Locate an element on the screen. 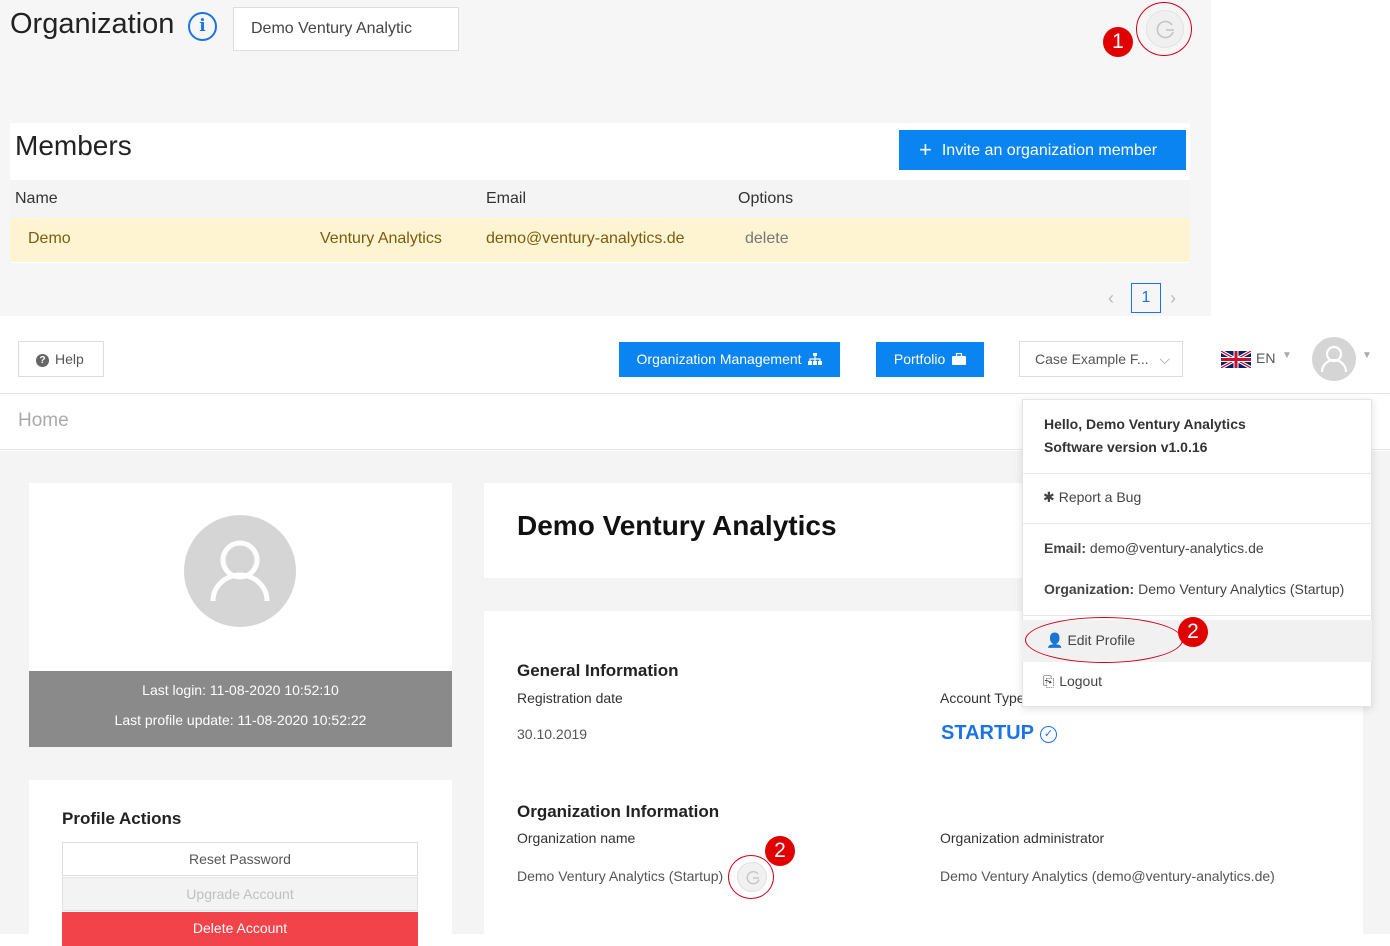 This screenshot has height=946, width=1390. page-title: Organization is located at coordinates (92, 24).